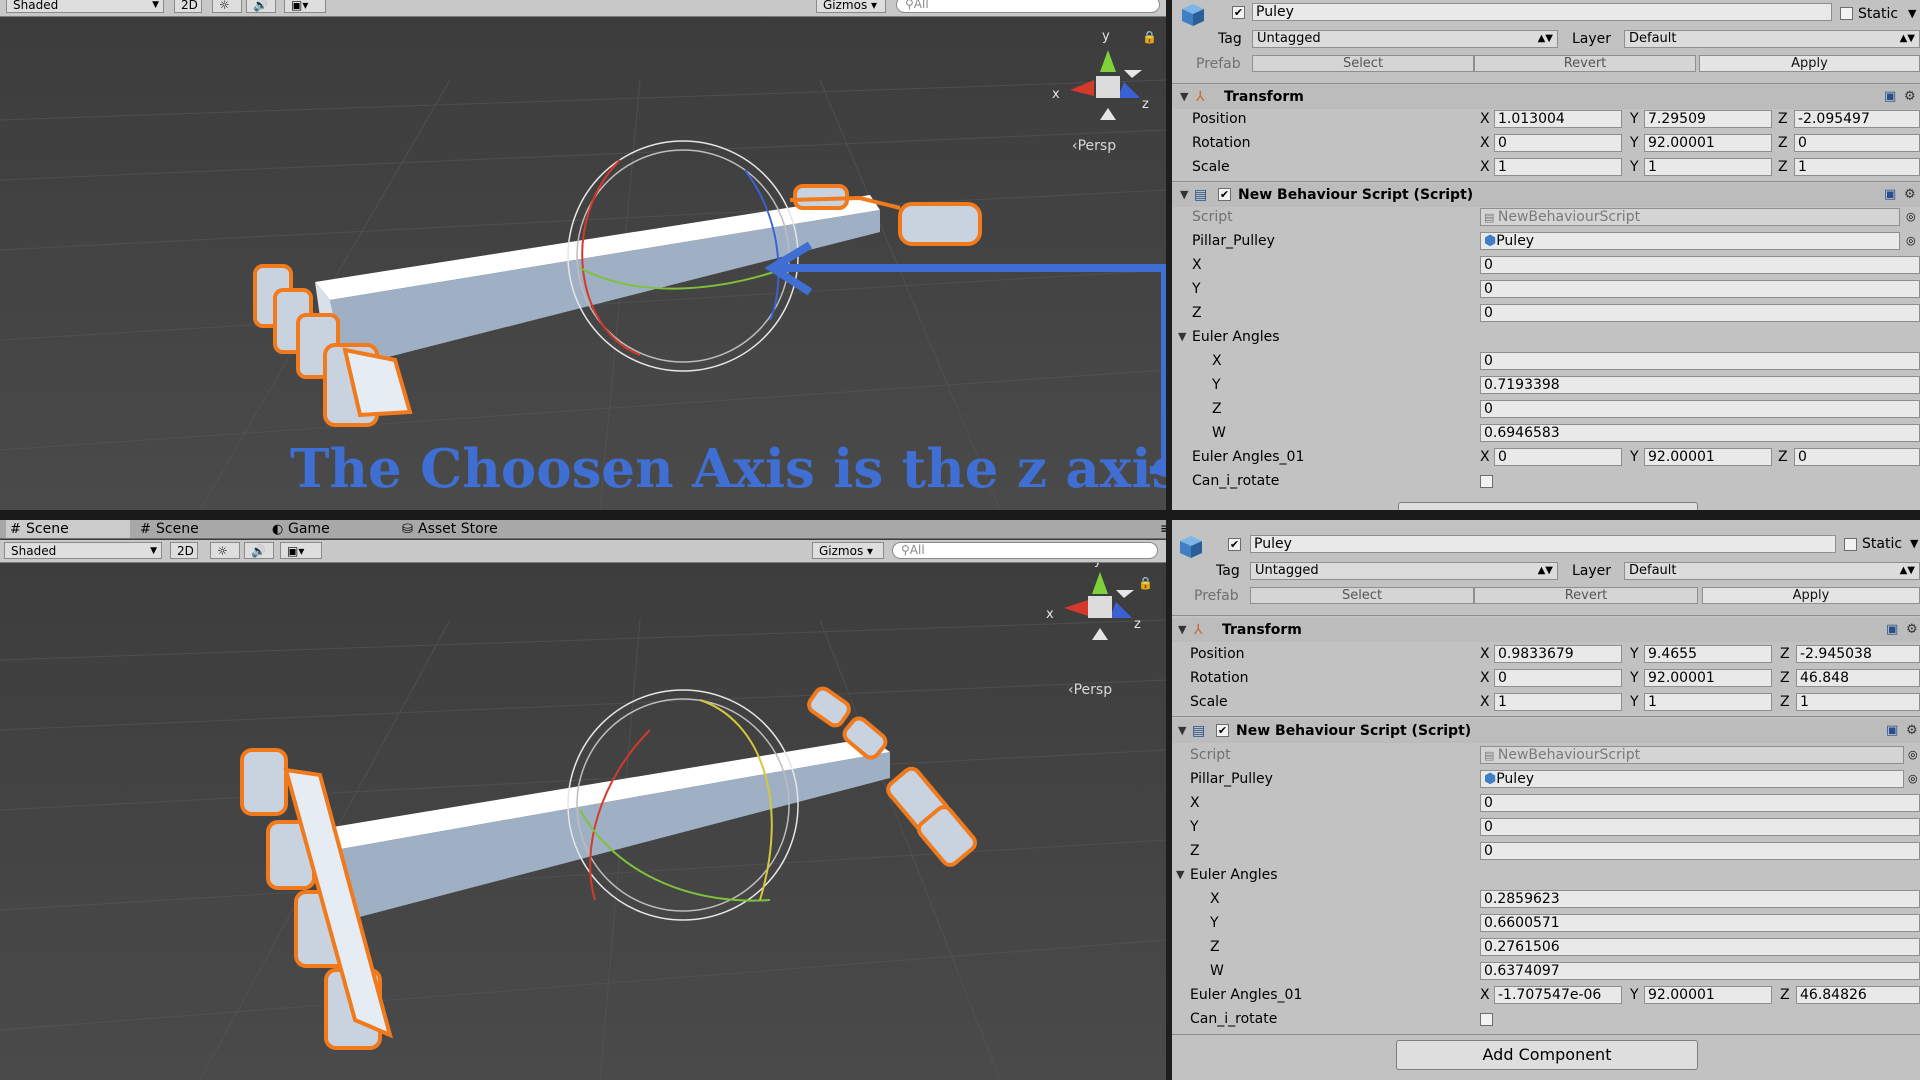 Image resolution: width=1920 pixels, height=1080 pixels. Describe the element at coordinates (1700, 899) in the screenshot. I see `euler-x-field: 0.2859623` at that location.